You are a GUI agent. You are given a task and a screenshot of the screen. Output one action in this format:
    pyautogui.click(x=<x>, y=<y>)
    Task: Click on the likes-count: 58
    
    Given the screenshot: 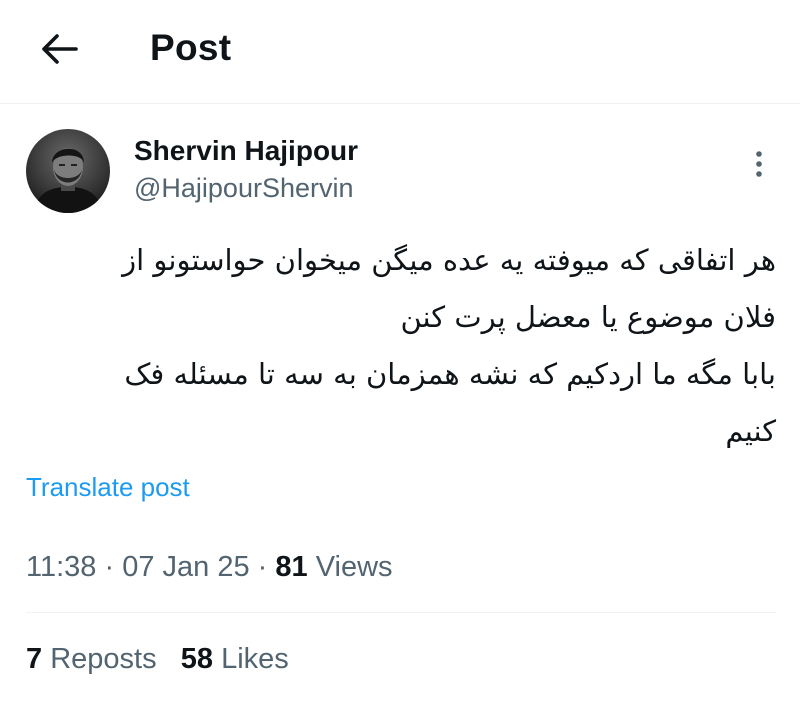 What is the action you would take?
    pyautogui.click(x=197, y=659)
    